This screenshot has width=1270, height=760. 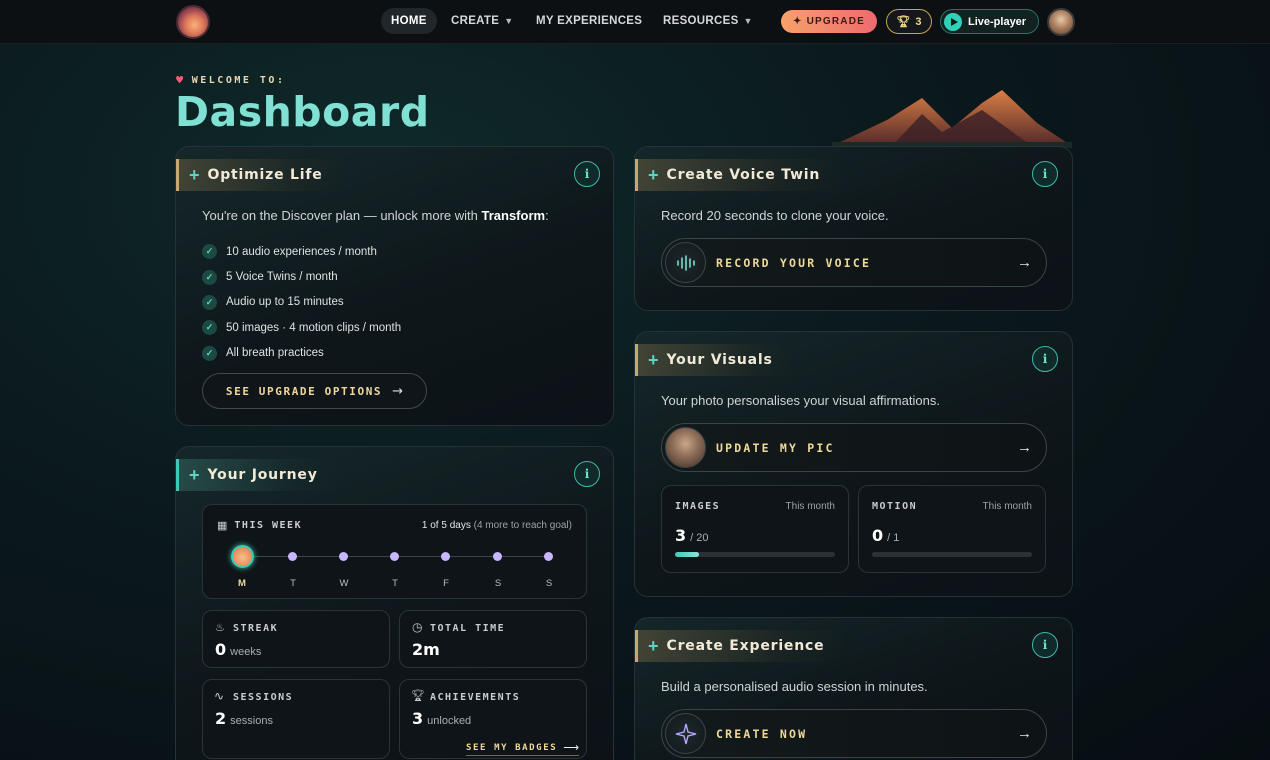 What do you see at coordinates (681, 535) in the screenshot?
I see `images-count: 3` at bounding box center [681, 535].